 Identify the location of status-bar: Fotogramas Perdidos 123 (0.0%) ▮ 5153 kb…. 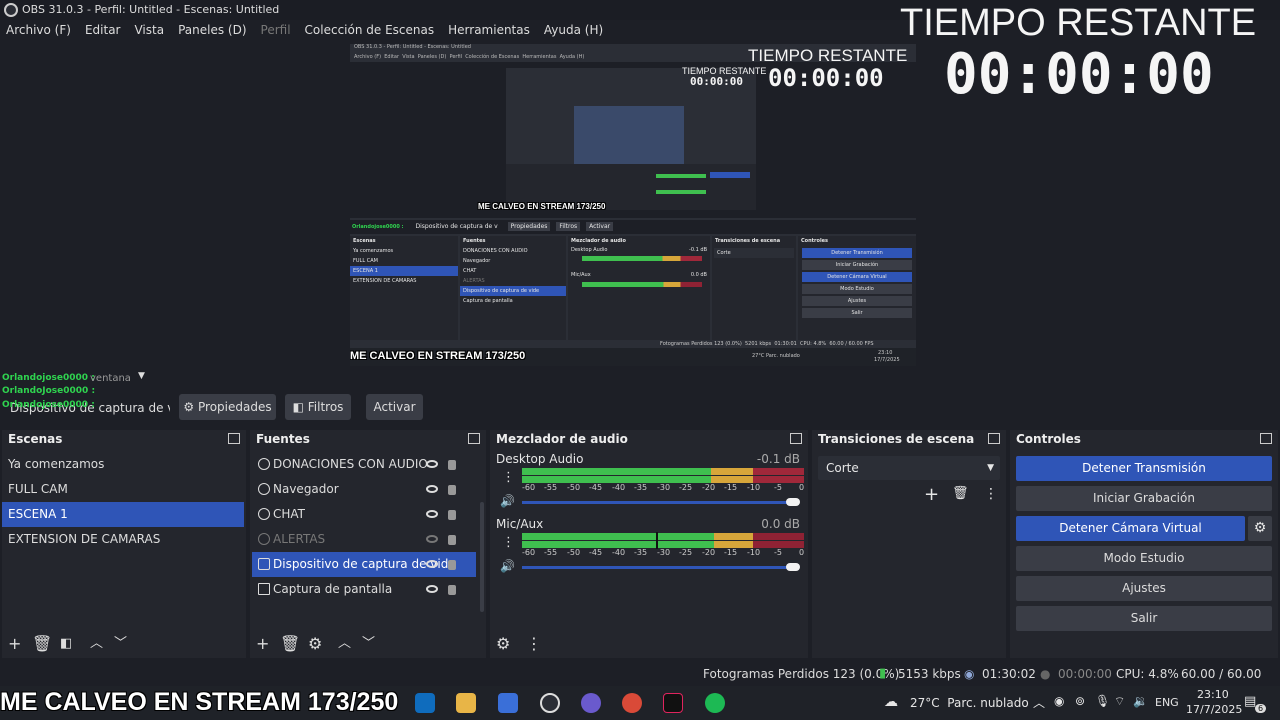
(640, 683).